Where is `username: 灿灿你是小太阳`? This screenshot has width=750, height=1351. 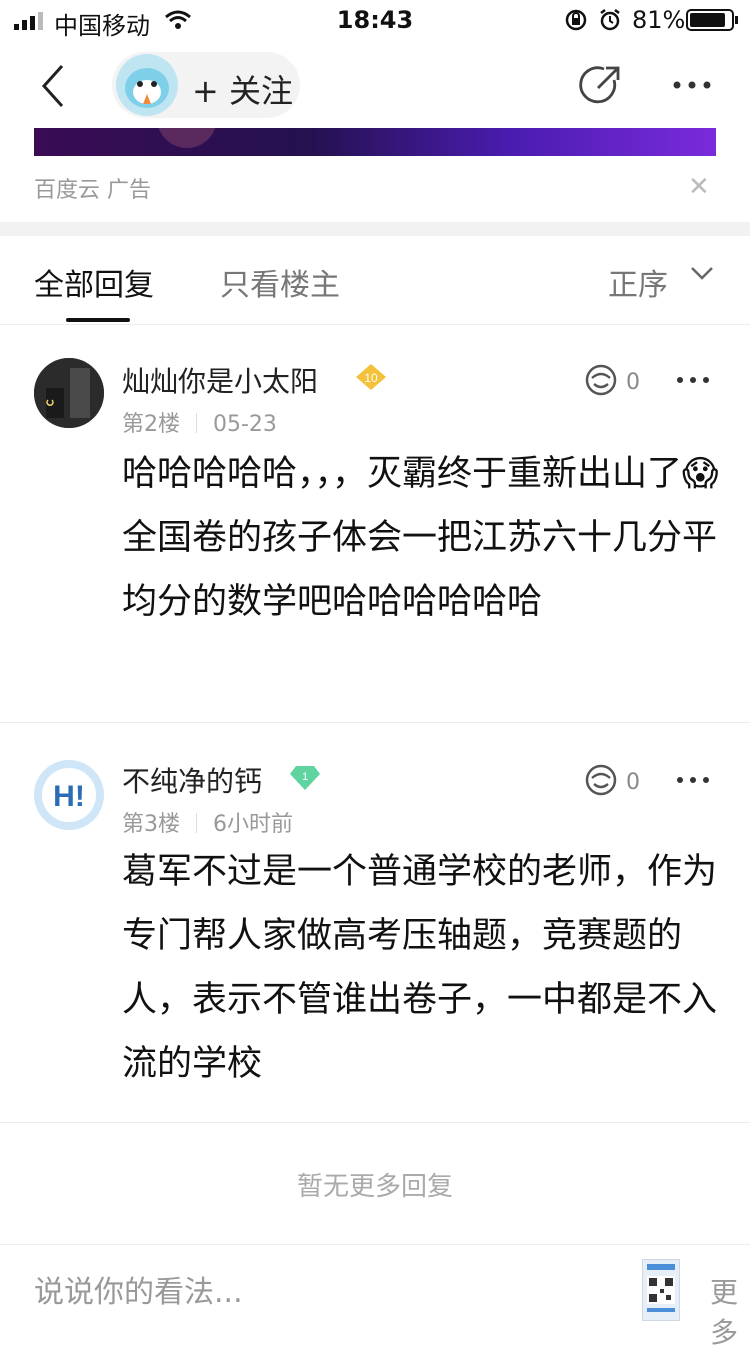 username: 灿灿你是小太阳 is located at coordinates (220, 380).